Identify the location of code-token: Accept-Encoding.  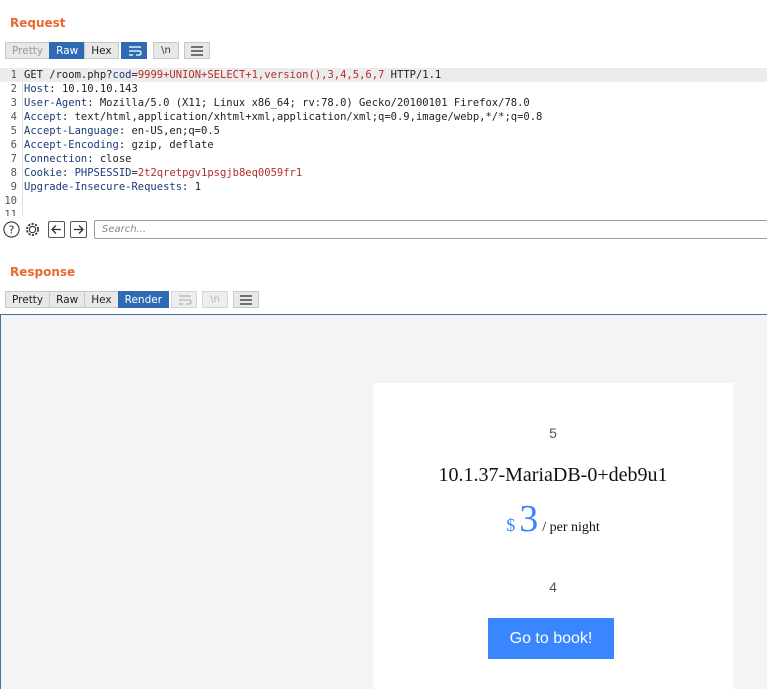
(71, 145).